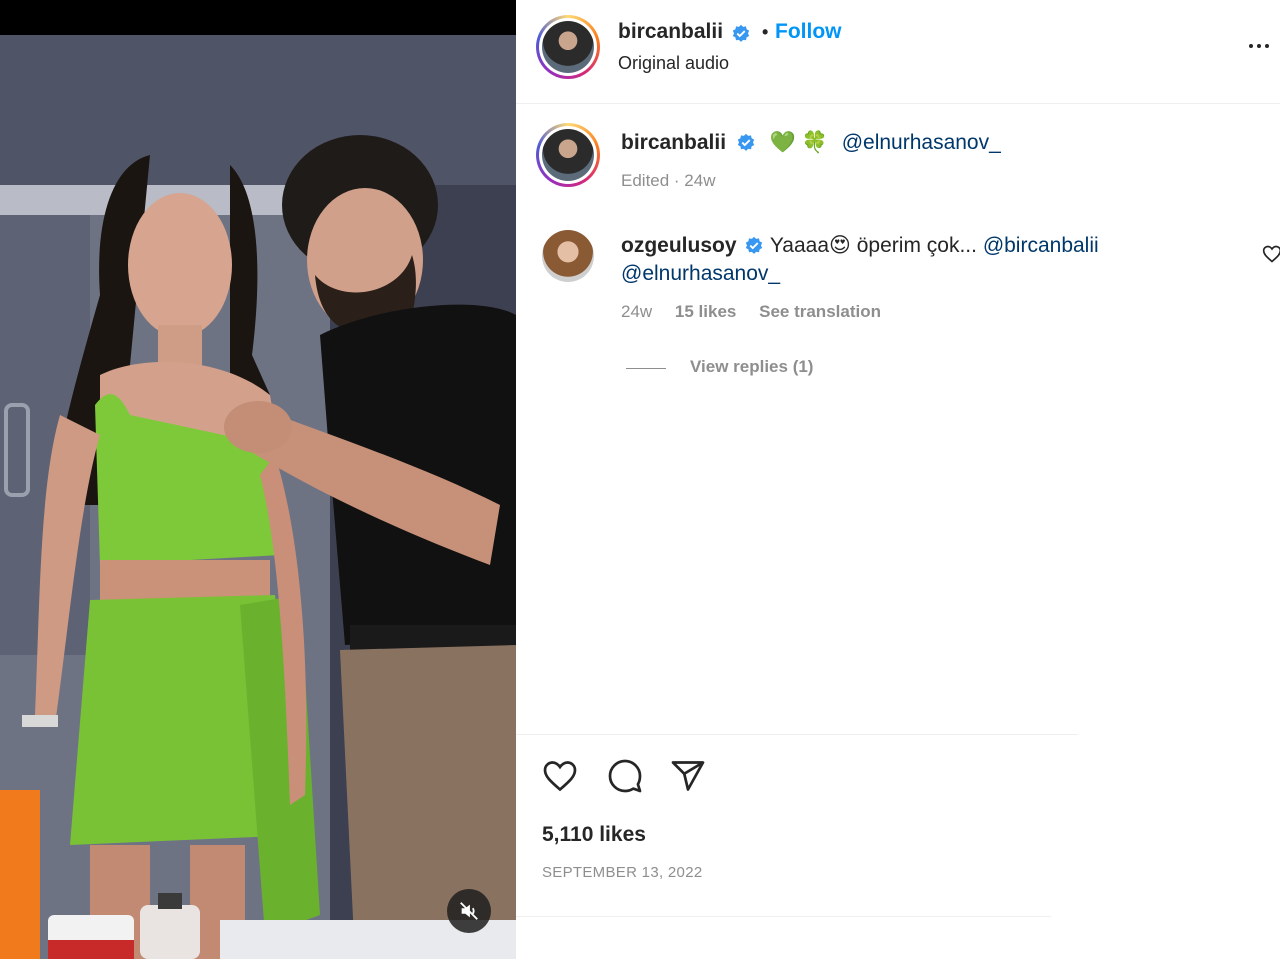 This screenshot has width=1280, height=959. I want to click on author-avatar, so click(568, 47).